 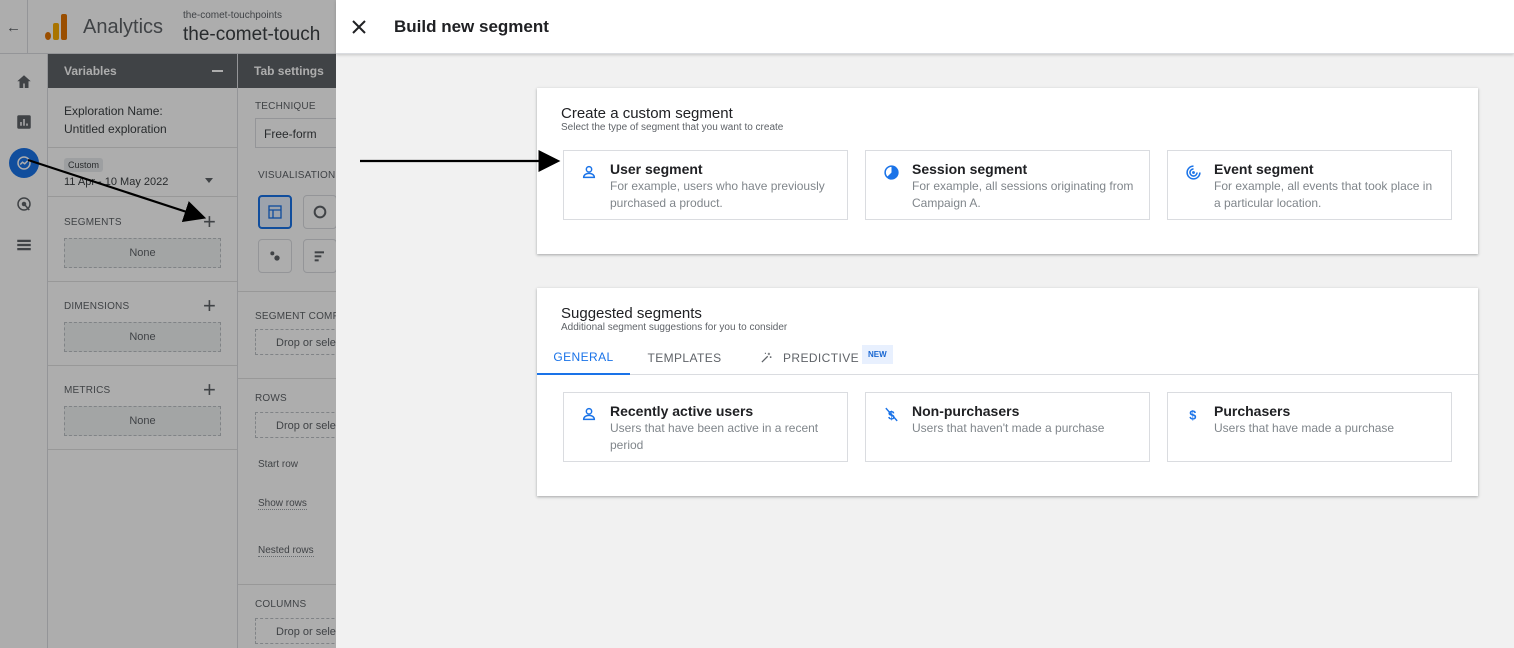 I want to click on option-title: Session segment, so click(x=970, y=169).